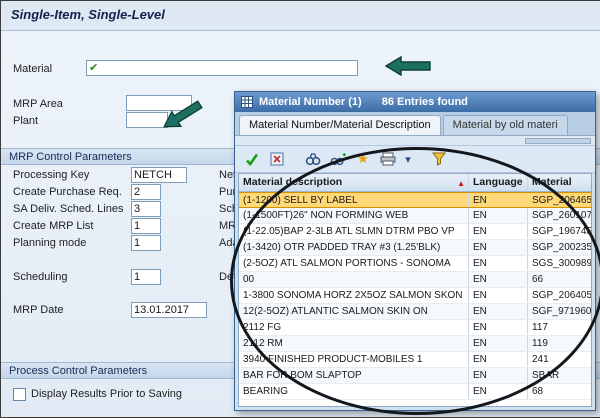 The image size is (600, 418). What do you see at coordinates (38, 104) in the screenshot?
I see `mrp-area-label: MRP Area` at bounding box center [38, 104].